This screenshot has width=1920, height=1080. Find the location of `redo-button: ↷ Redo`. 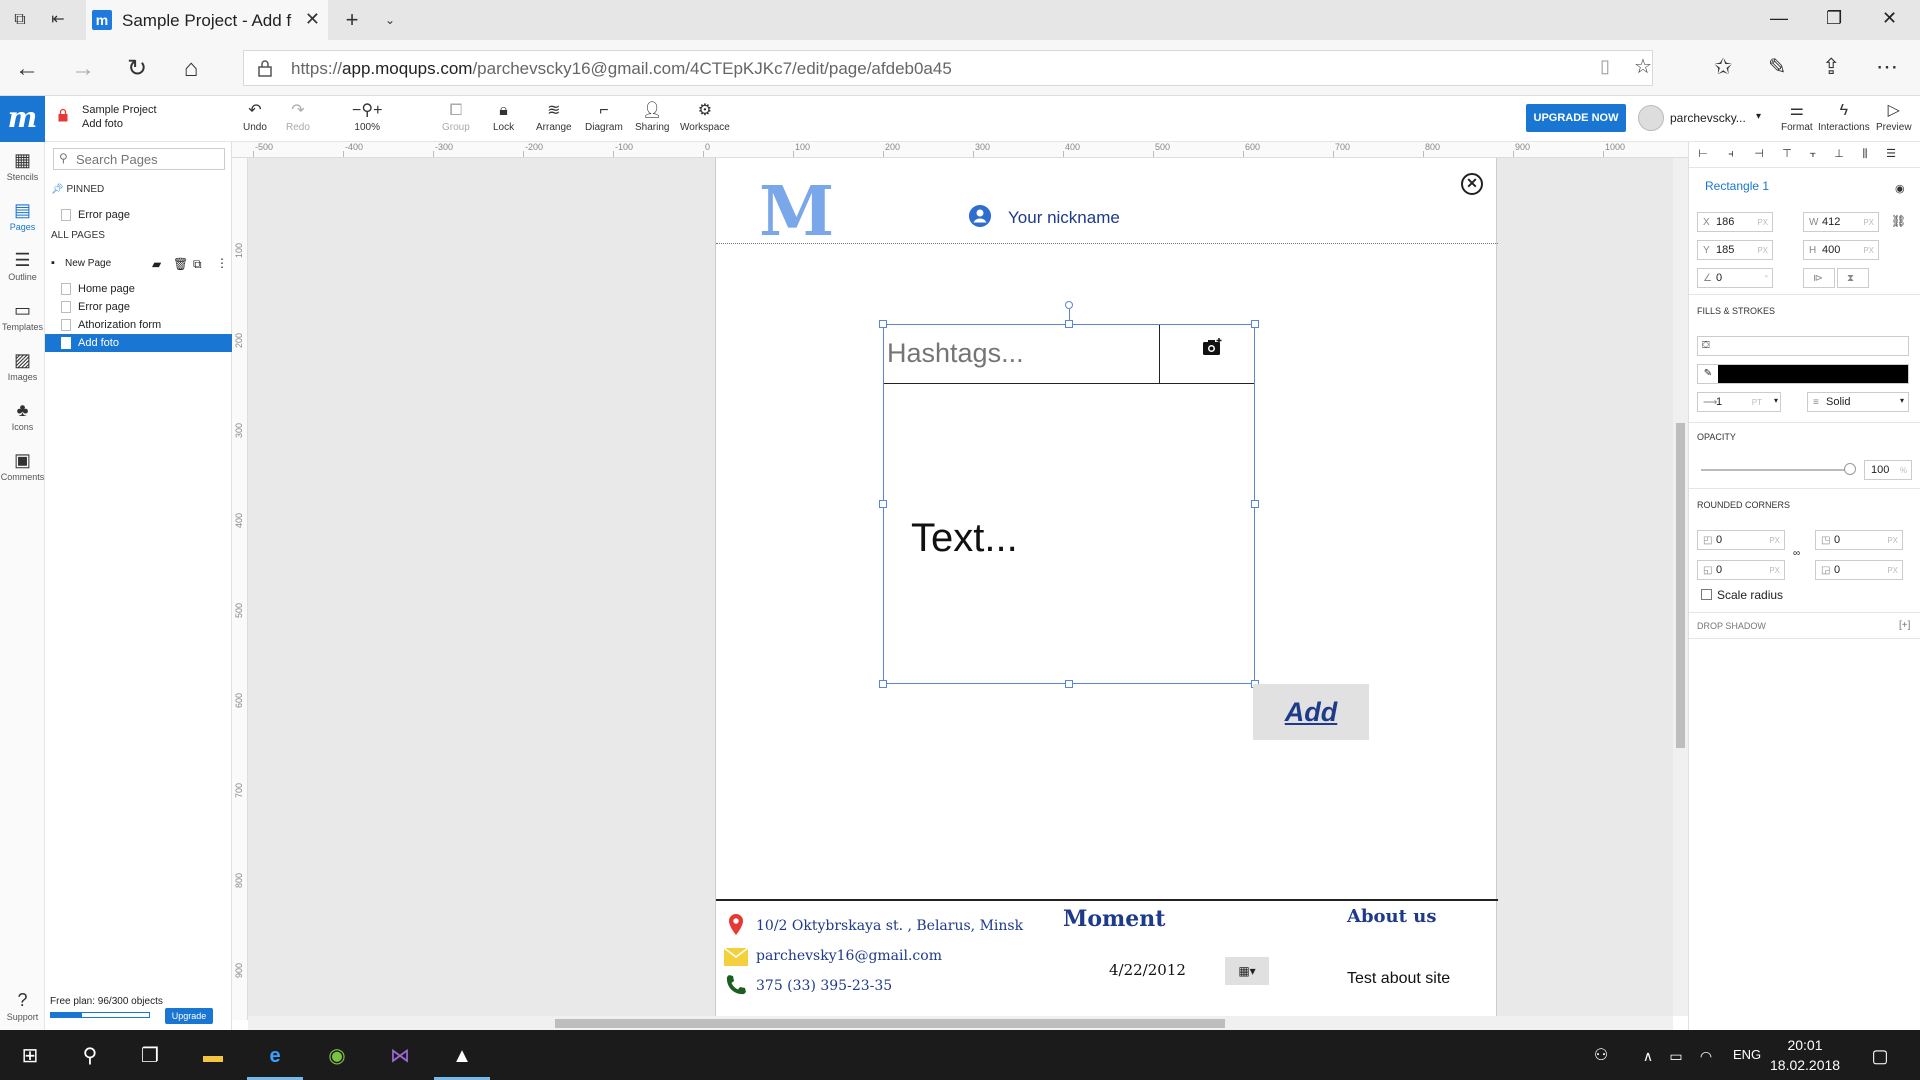

redo-button: ↷ Redo is located at coordinates (298, 116).